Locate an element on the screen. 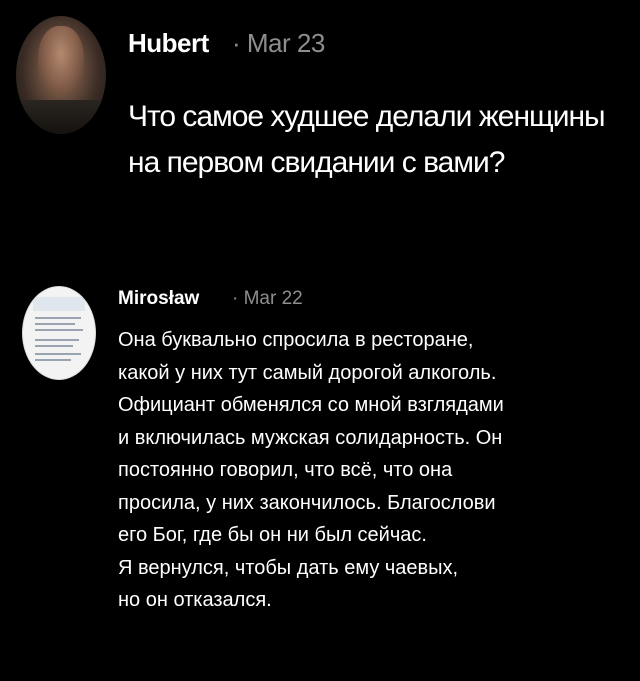 The image size is (640, 681). avatar-face is located at coordinates (61, 61).